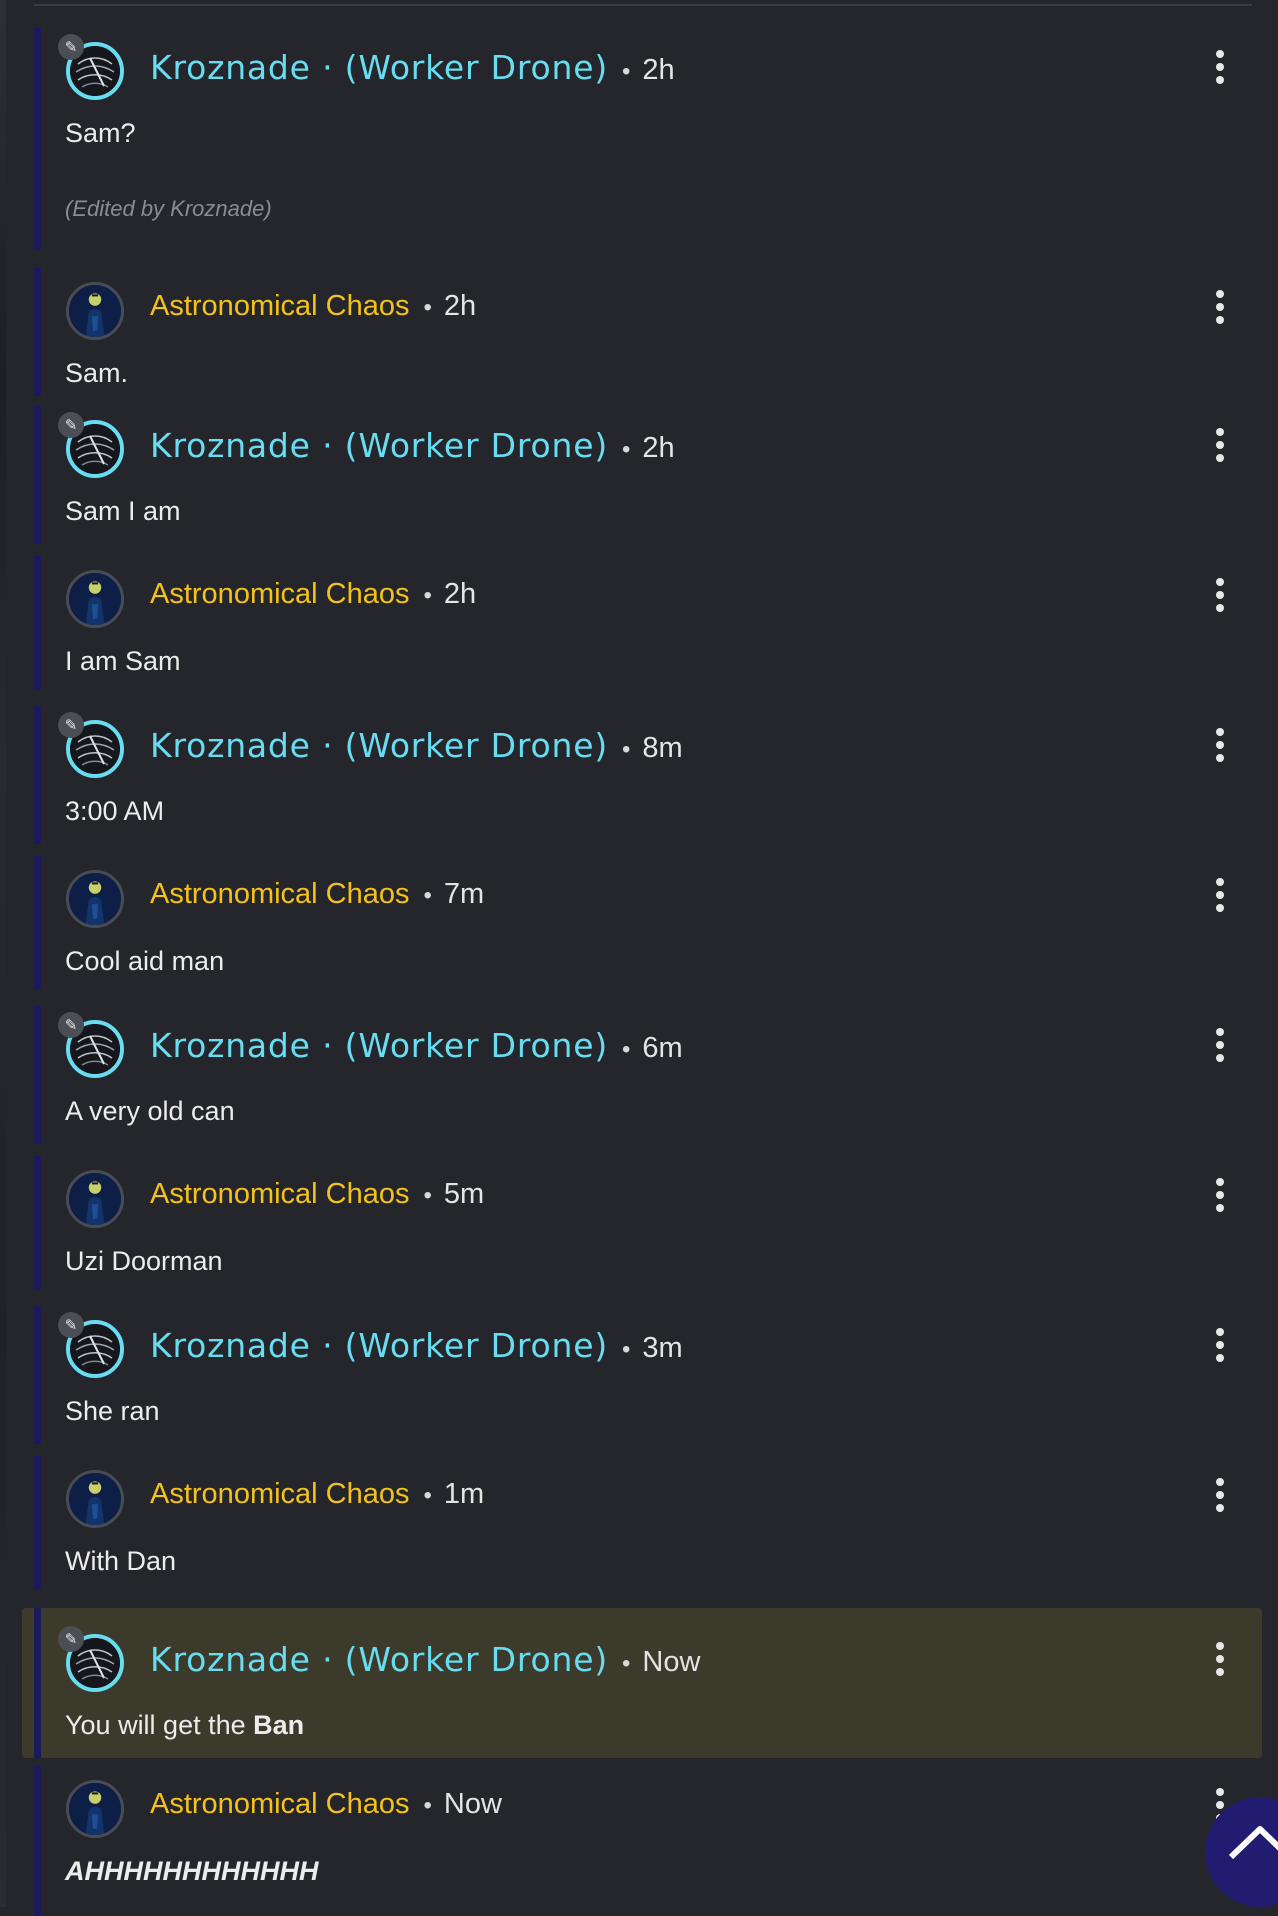 This screenshot has height=1916, width=1278. I want to click on comment: Astronomical Chaos • 5m Uzi Doorman, so click(642, 1223).